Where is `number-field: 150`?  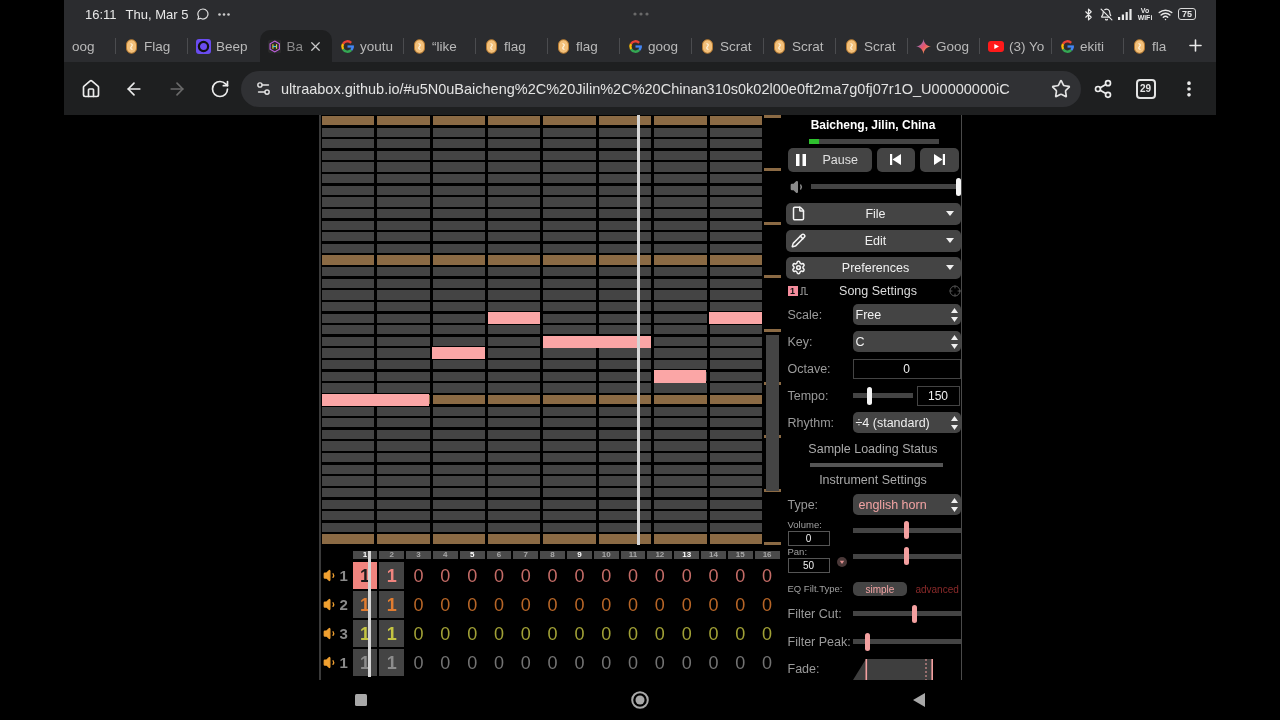 number-field: 150 is located at coordinates (938, 395).